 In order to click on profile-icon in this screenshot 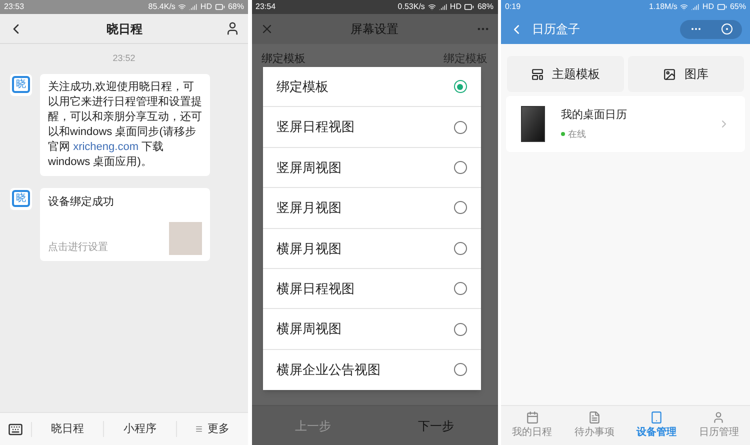, I will do `click(232, 28)`.